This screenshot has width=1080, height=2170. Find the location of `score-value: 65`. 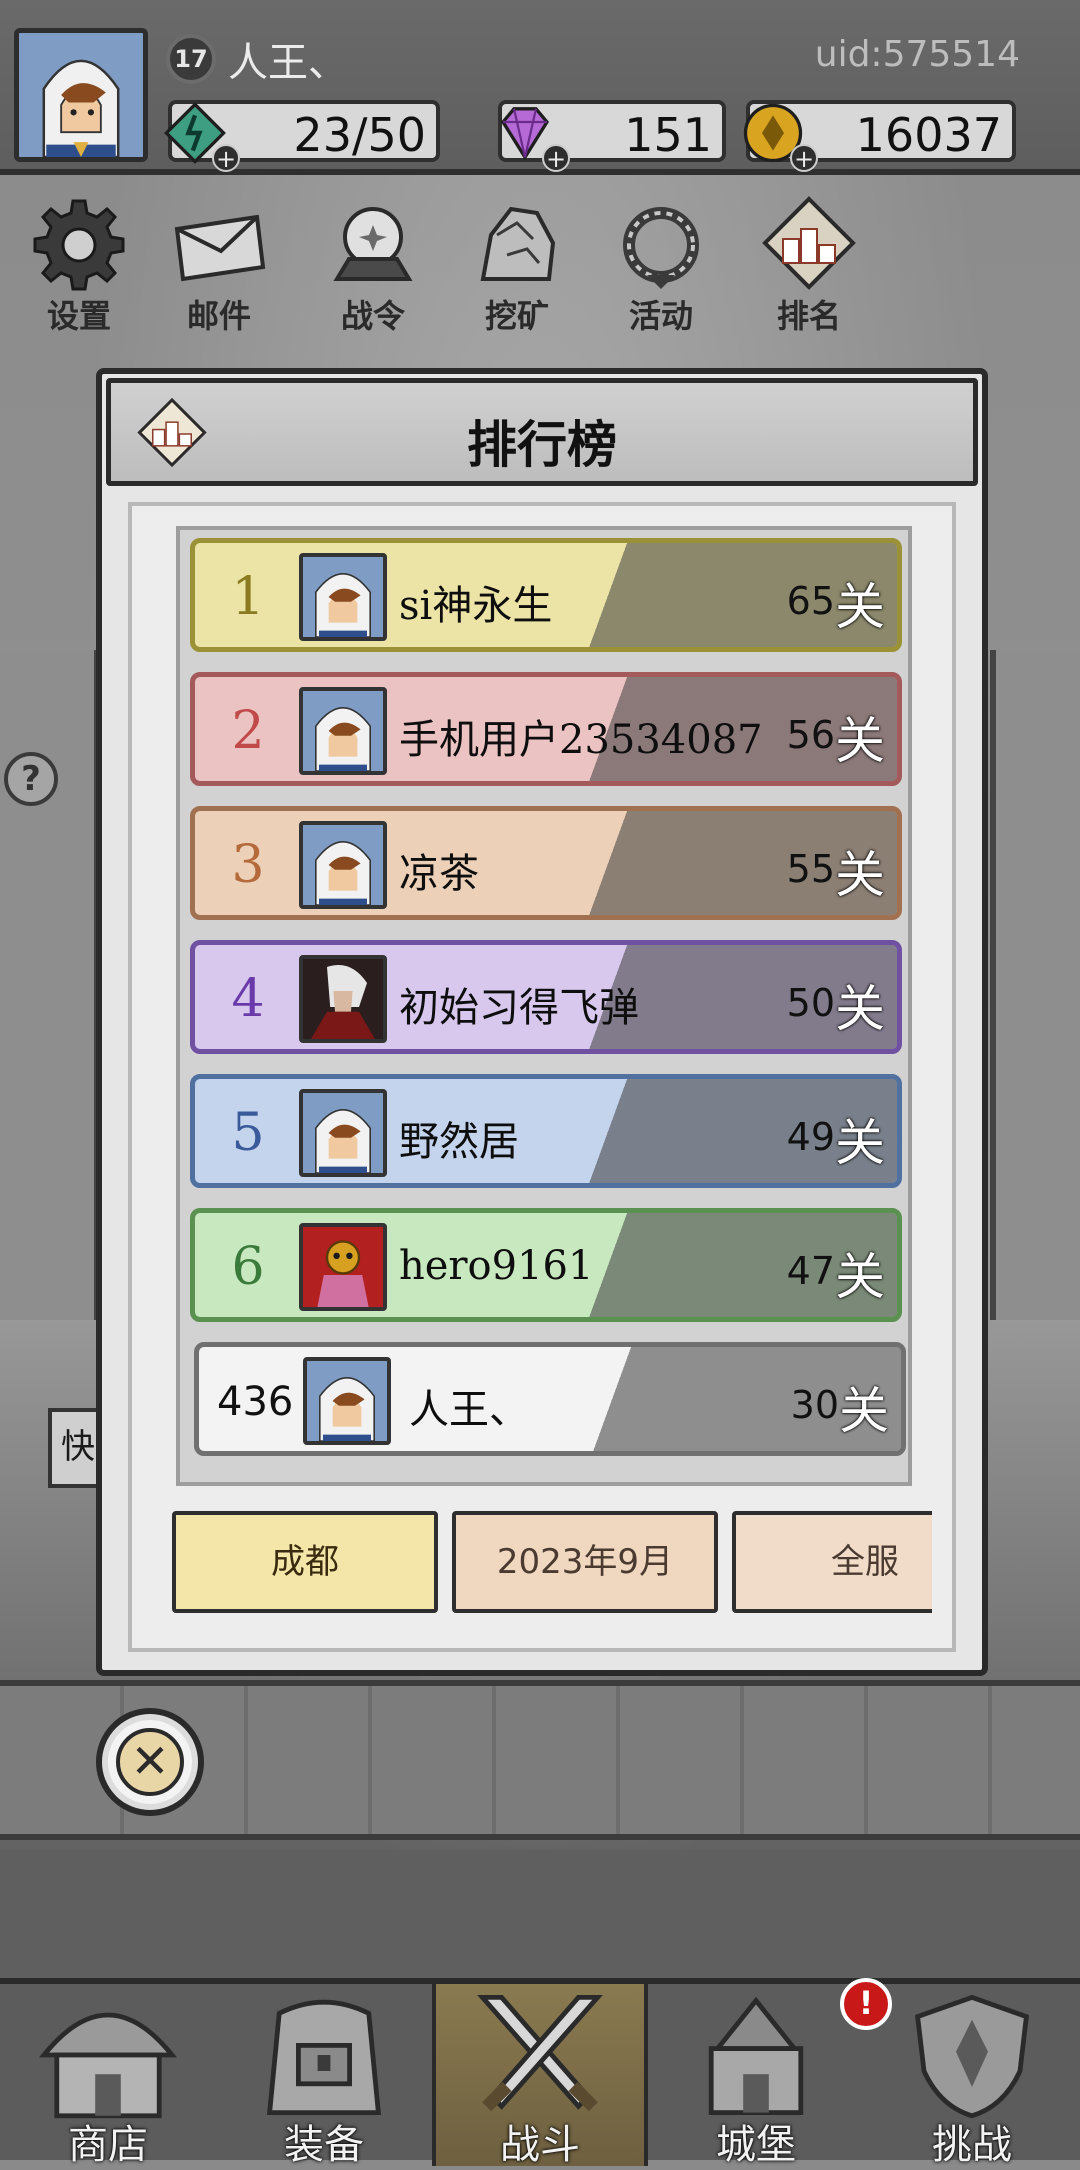

score-value: 65 is located at coordinates (810, 601).